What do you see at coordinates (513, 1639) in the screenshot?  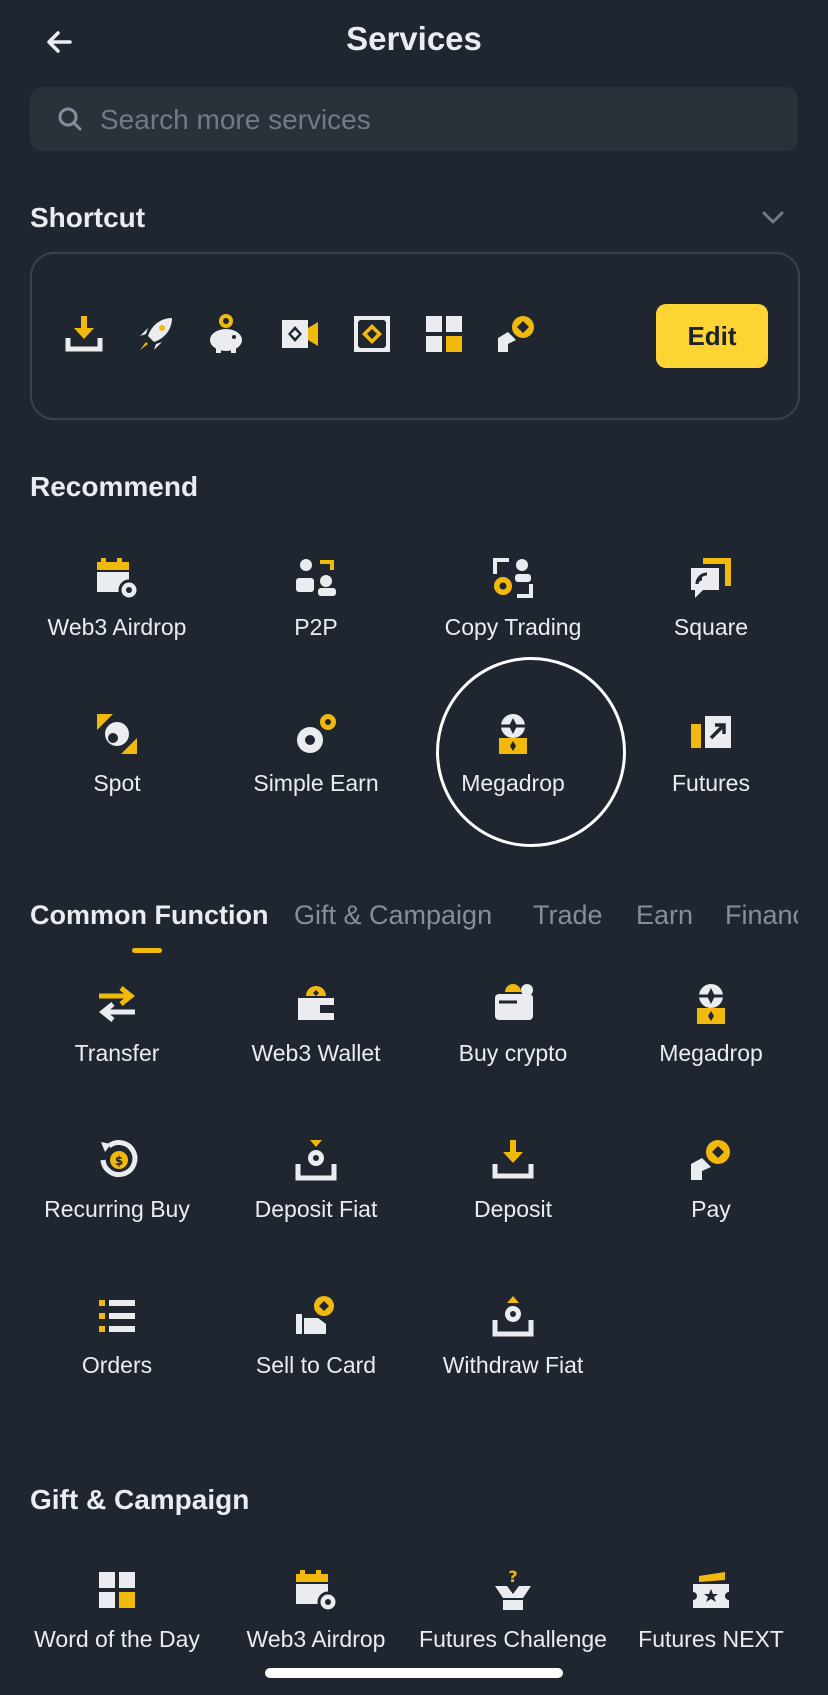 I see `service-label: Futures Challenge` at bounding box center [513, 1639].